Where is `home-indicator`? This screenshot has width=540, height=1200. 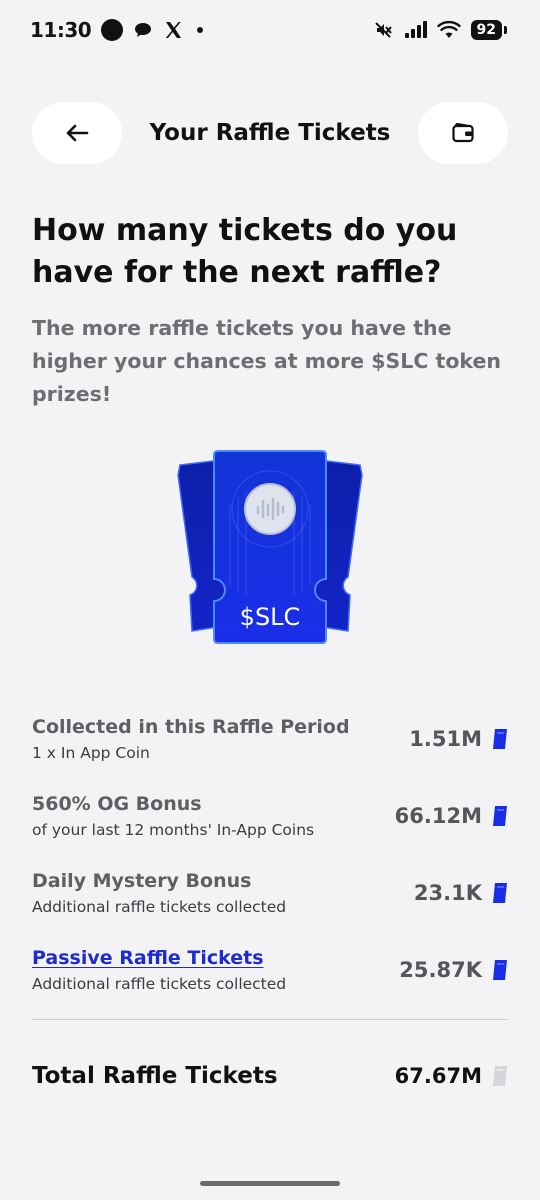
home-indicator is located at coordinates (270, 1183).